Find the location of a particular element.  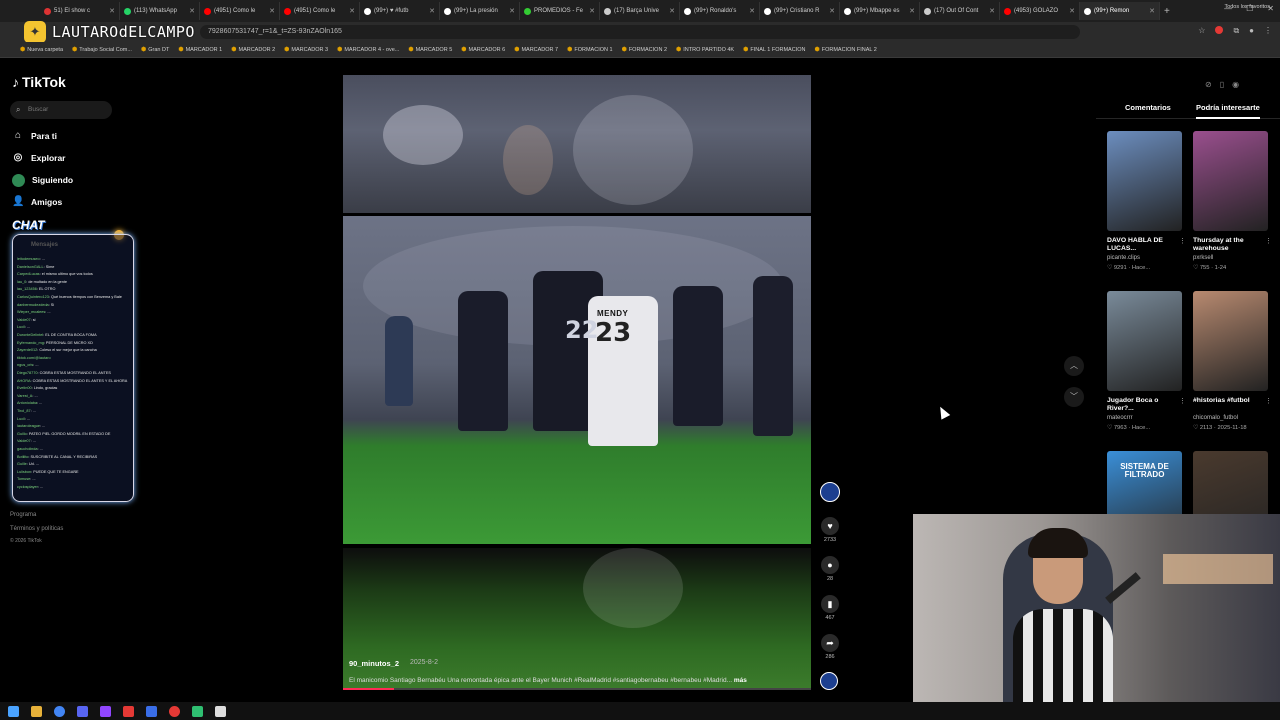

nav-amigos: 👤 Amigos is located at coordinates (37, 202).